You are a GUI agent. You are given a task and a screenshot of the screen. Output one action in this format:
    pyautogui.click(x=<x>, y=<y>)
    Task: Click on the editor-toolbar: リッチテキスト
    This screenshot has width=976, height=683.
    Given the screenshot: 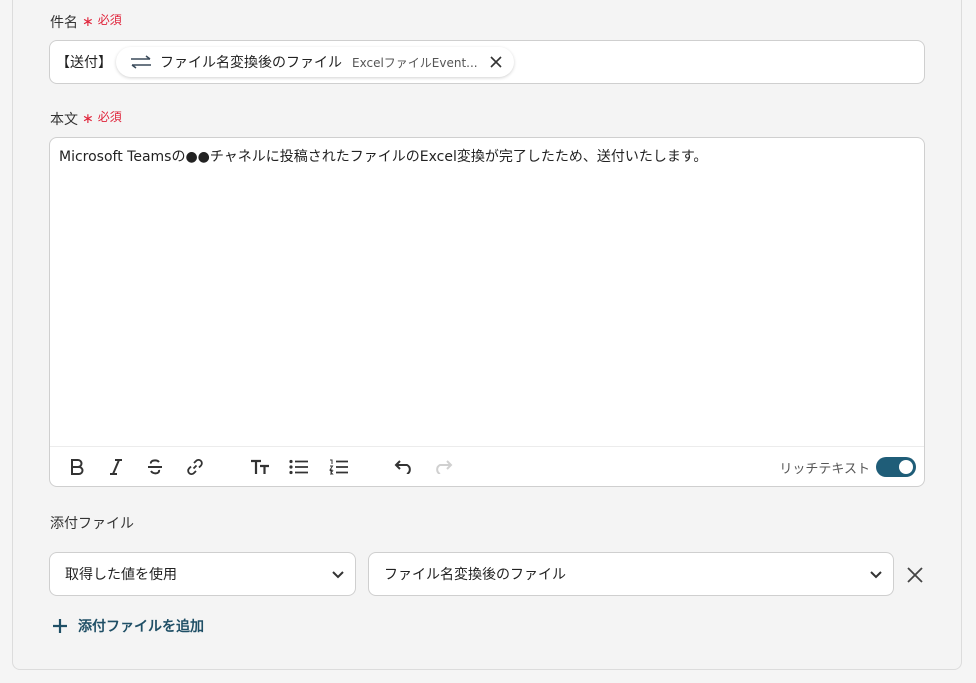 What is the action you would take?
    pyautogui.click(x=487, y=466)
    